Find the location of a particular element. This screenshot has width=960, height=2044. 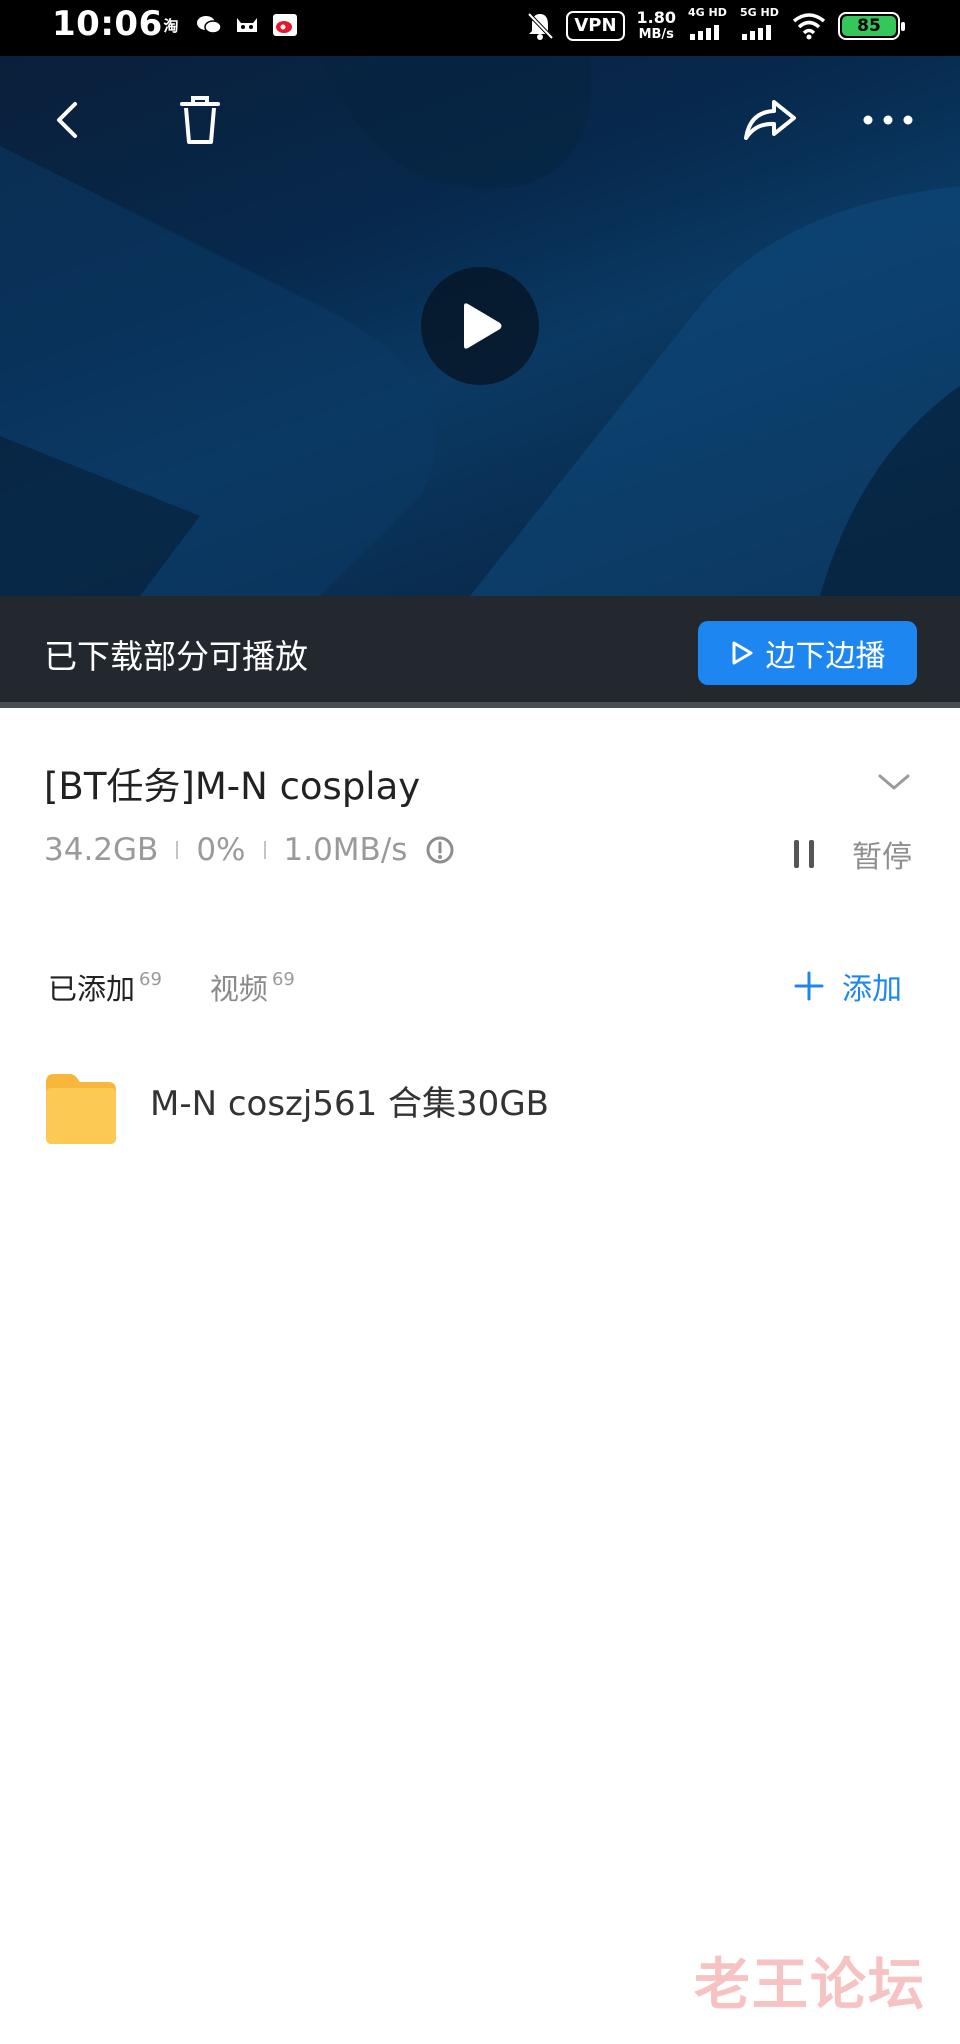

mute-bell-icon is located at coordinates (540, 26).